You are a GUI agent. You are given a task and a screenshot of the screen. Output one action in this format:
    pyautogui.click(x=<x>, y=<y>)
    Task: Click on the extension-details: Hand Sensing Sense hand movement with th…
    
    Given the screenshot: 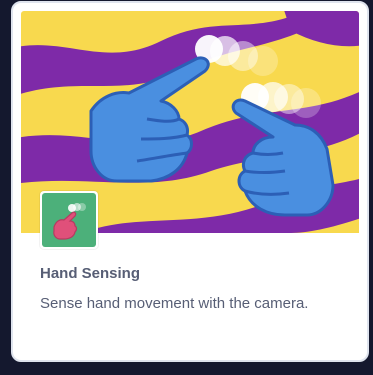 What is the action you would take?
    pyautogui.click(x=195, y=290)
    